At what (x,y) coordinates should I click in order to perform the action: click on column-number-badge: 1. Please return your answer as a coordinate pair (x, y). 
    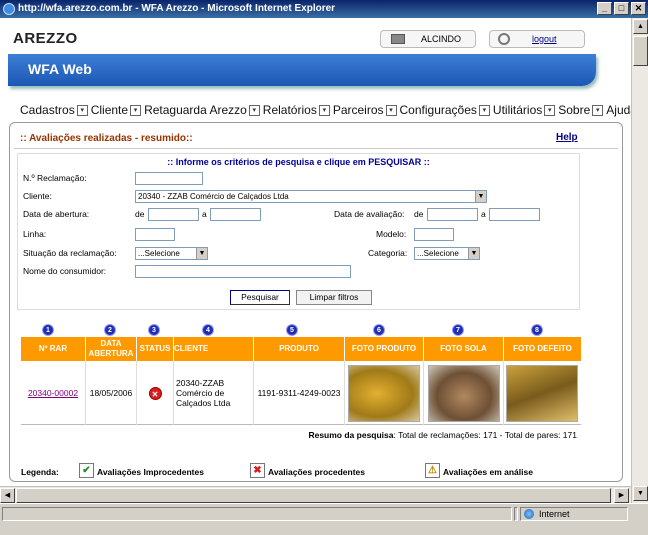
    Looking at the image, I should click on (48, 330).